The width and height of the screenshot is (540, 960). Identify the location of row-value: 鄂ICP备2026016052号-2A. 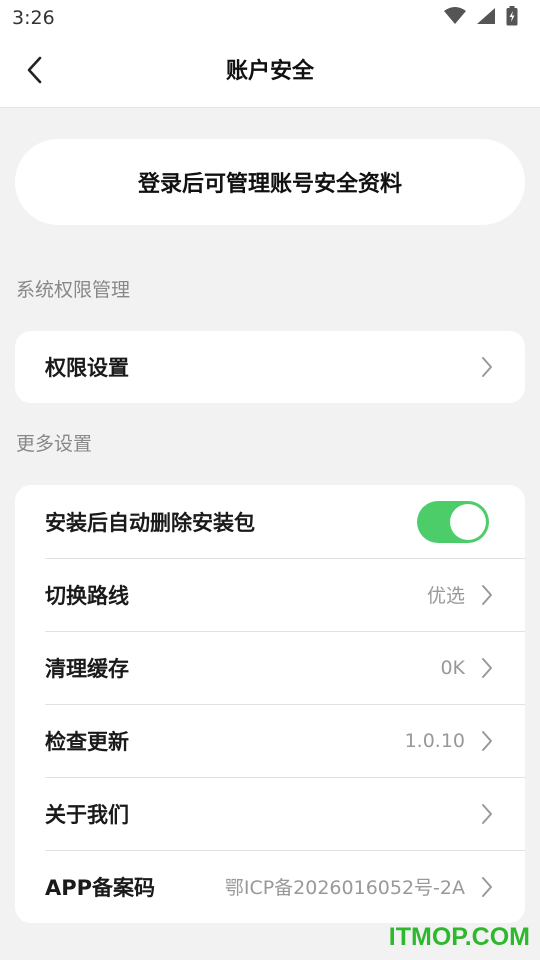
(344, 888).